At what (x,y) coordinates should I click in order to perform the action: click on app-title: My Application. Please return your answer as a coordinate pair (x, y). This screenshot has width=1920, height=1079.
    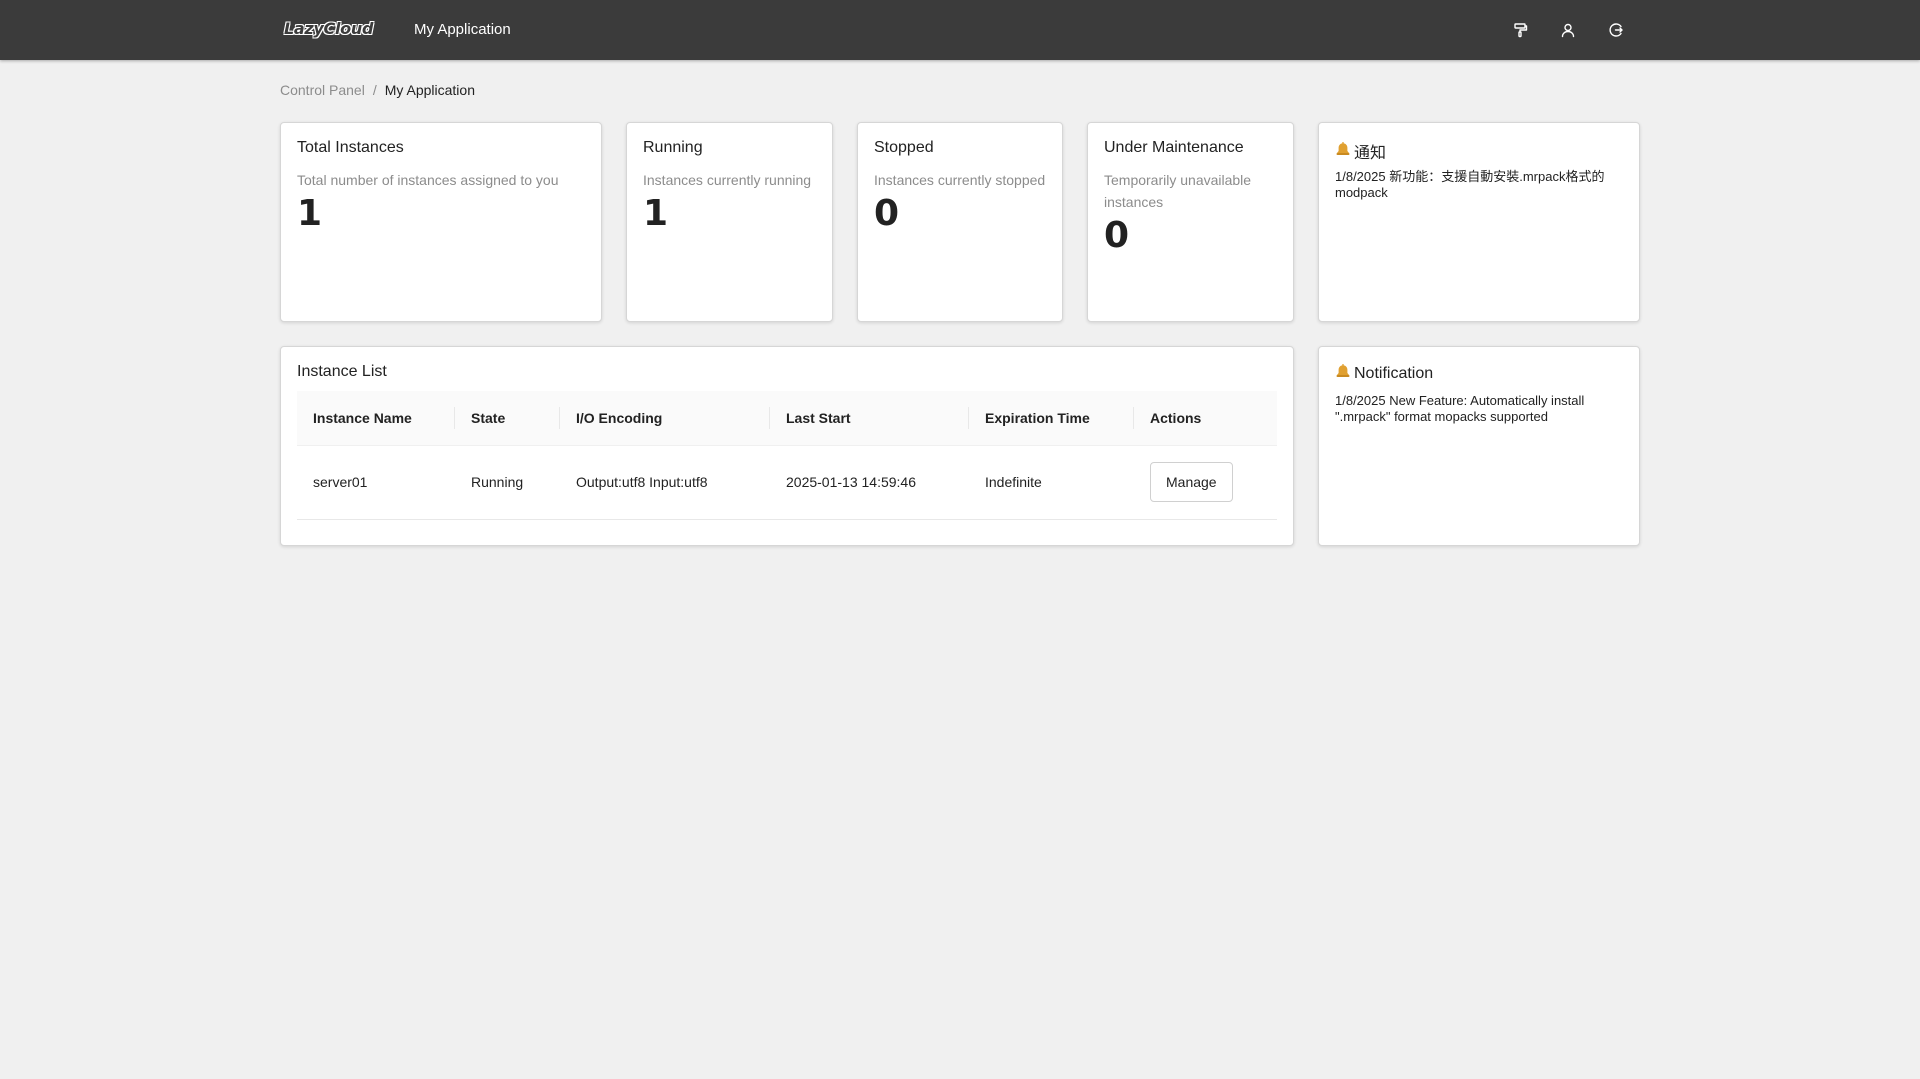
    Looking at the image, I should click on (462, 29).